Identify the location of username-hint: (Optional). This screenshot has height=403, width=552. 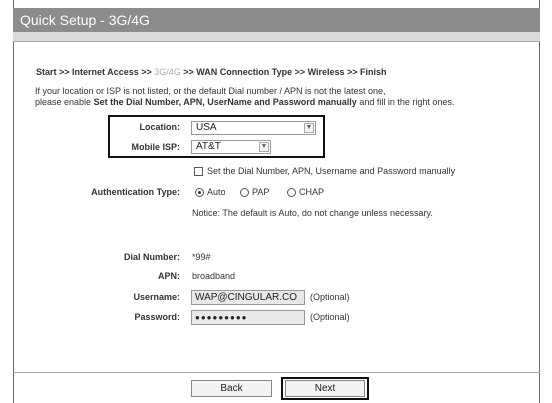
(330, 297).